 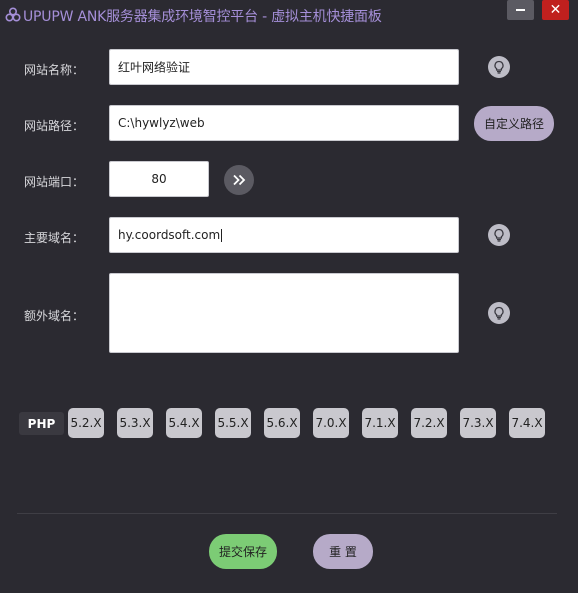 What do you see at coordinates (154, 67) in the screenshot?
I see `site-name-value: 红叶网络验证` at bounding box center [154, 67].